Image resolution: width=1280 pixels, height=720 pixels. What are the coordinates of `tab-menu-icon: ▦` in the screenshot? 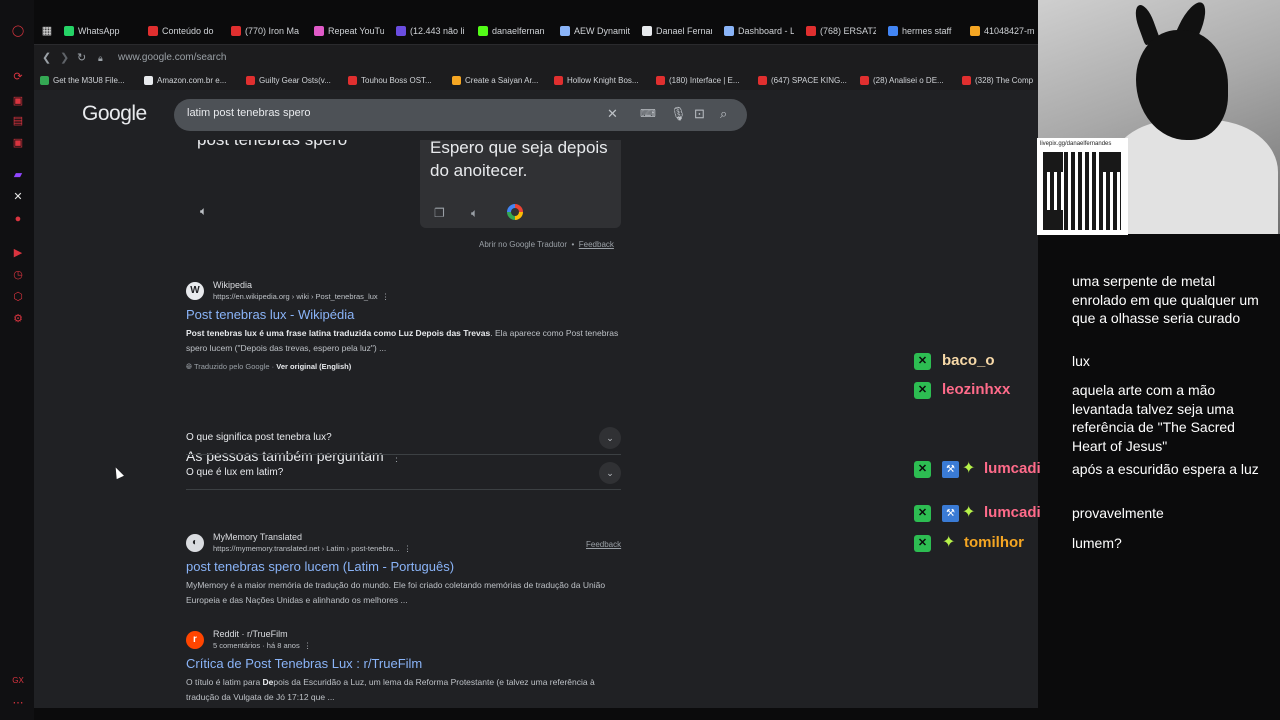 It's located at (47, 31).